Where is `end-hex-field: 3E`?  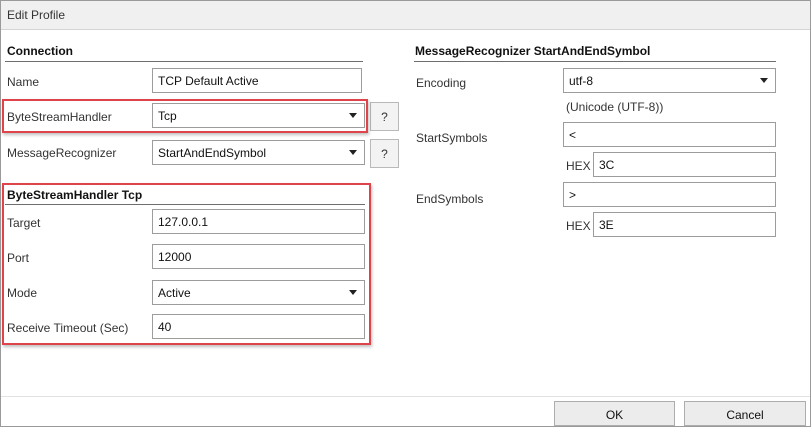
end-hex-field: 3E is located at coordinates (684, 224).